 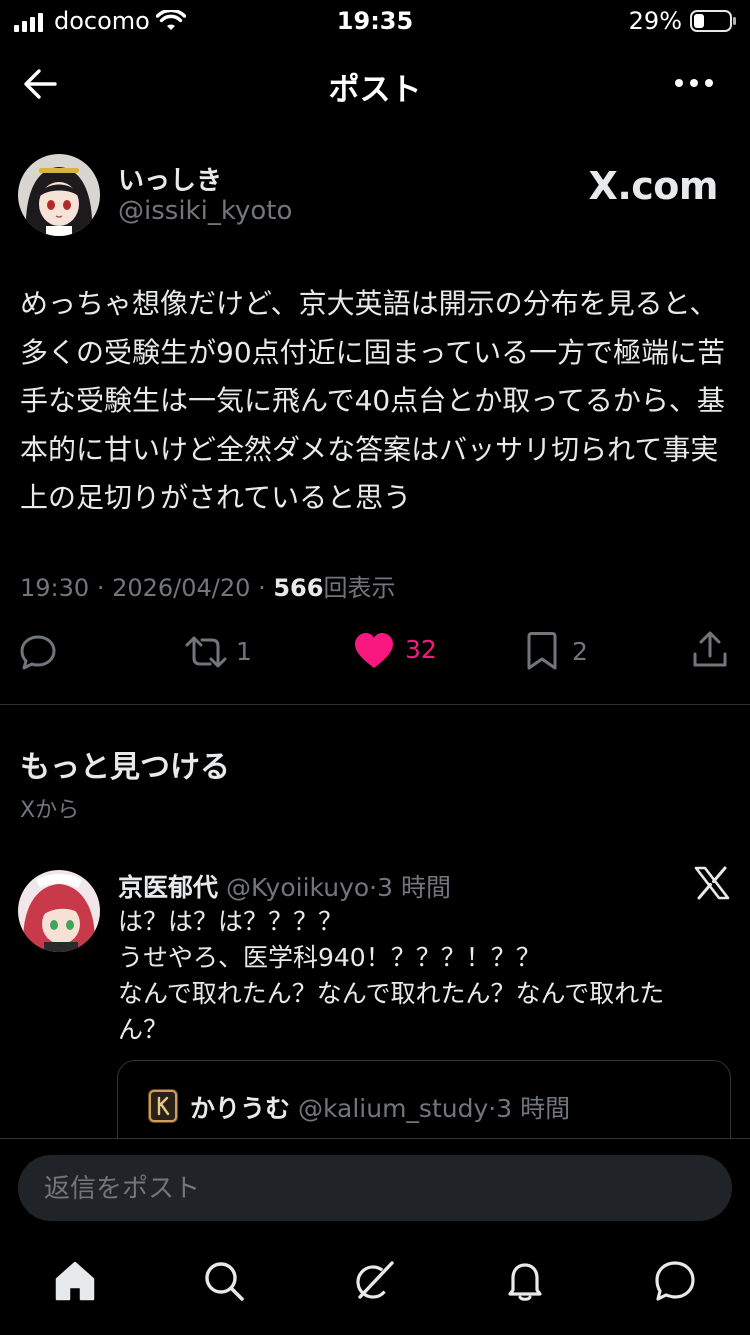 I want to click on like-count: 32, so click(x=421, y=649).